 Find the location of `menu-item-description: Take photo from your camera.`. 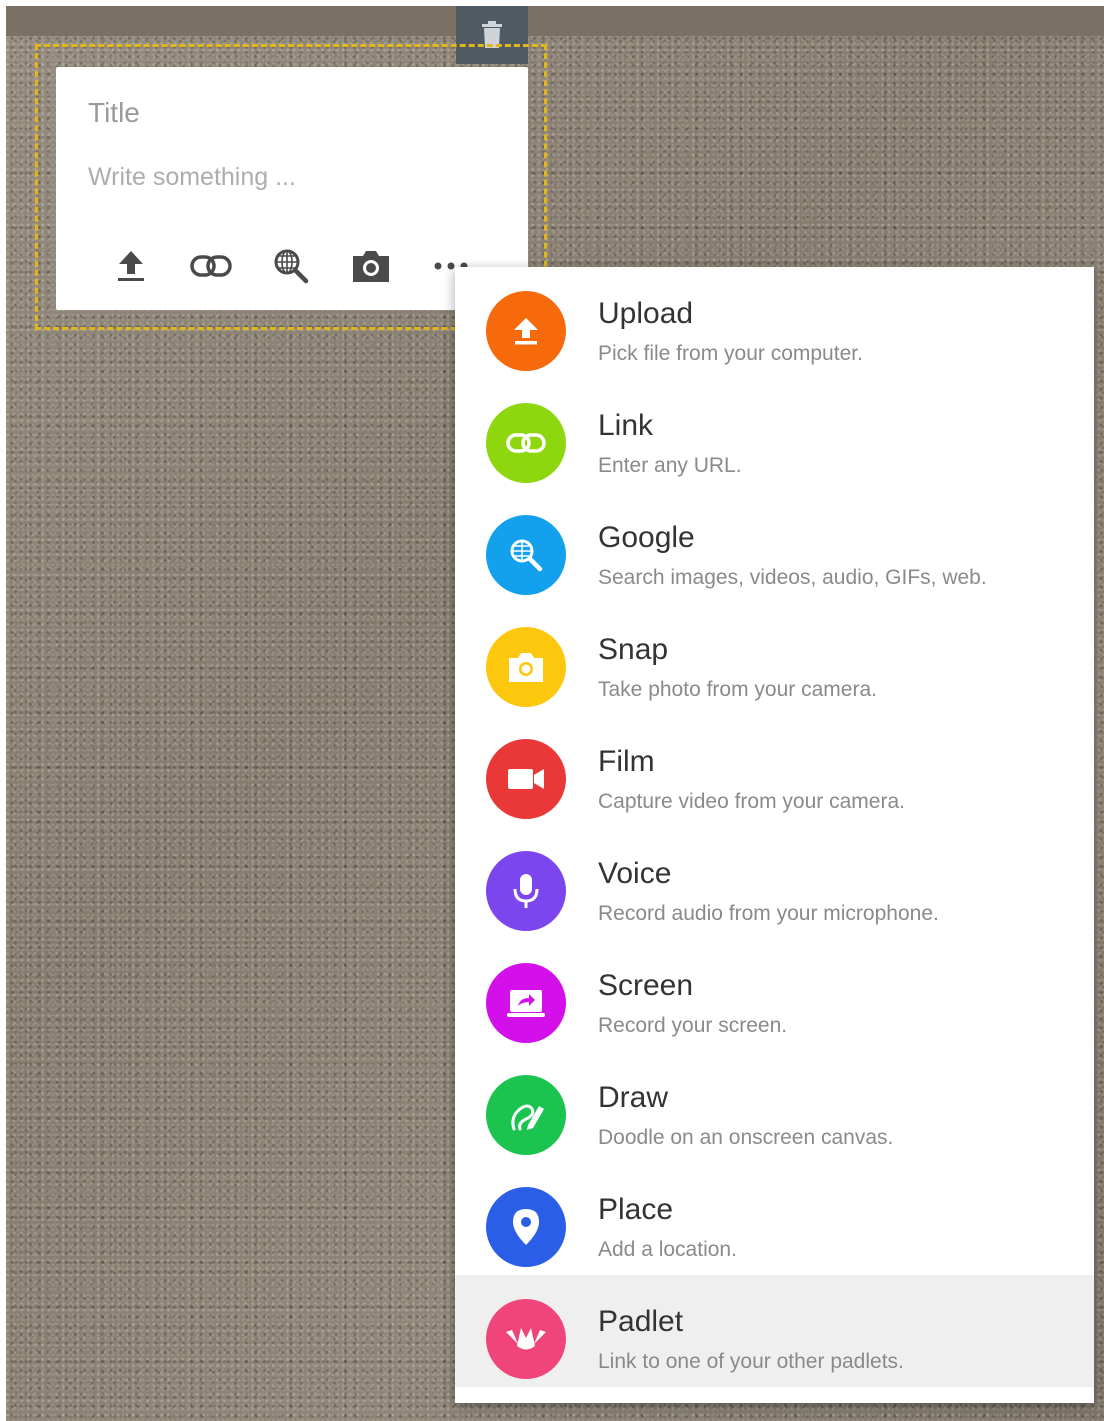

menu-item-description: Take photo from your camera. is located at coordinates (737, 689).